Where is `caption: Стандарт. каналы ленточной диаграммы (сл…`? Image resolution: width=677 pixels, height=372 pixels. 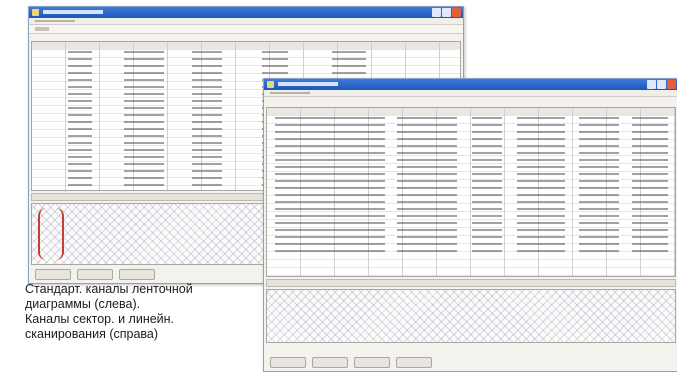
caption: Стандарт. каналы ленточной диаграммы (сл… is located at coordinates (145, 312).